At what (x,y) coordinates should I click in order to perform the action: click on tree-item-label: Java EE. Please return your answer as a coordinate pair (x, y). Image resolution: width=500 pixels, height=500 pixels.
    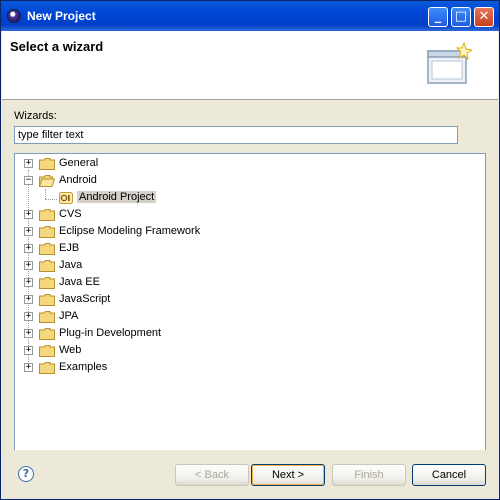
    Looking at the image, I should click on (79, 282).